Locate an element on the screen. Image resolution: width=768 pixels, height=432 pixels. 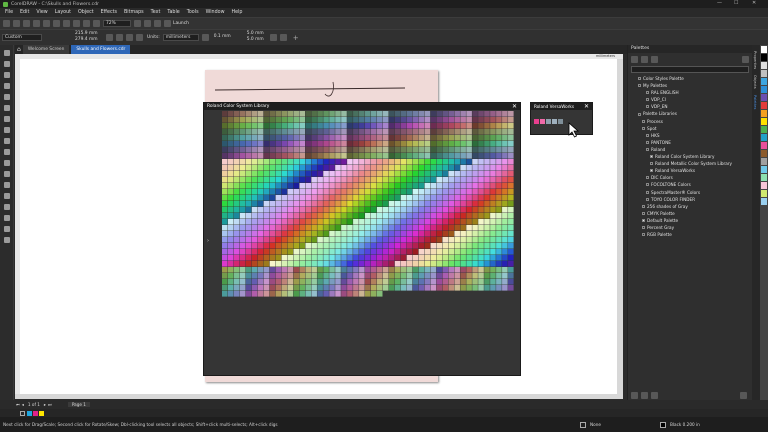
zoom-level-select: 72% is located at coordinates (117, 23).